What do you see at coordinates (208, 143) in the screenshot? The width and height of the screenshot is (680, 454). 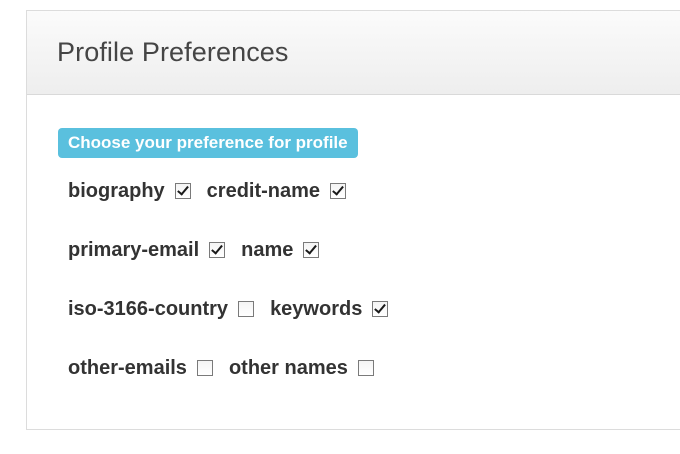 I see `preference-instruction-badge: Choose your preference for profile` at bounding box center [208, 143].